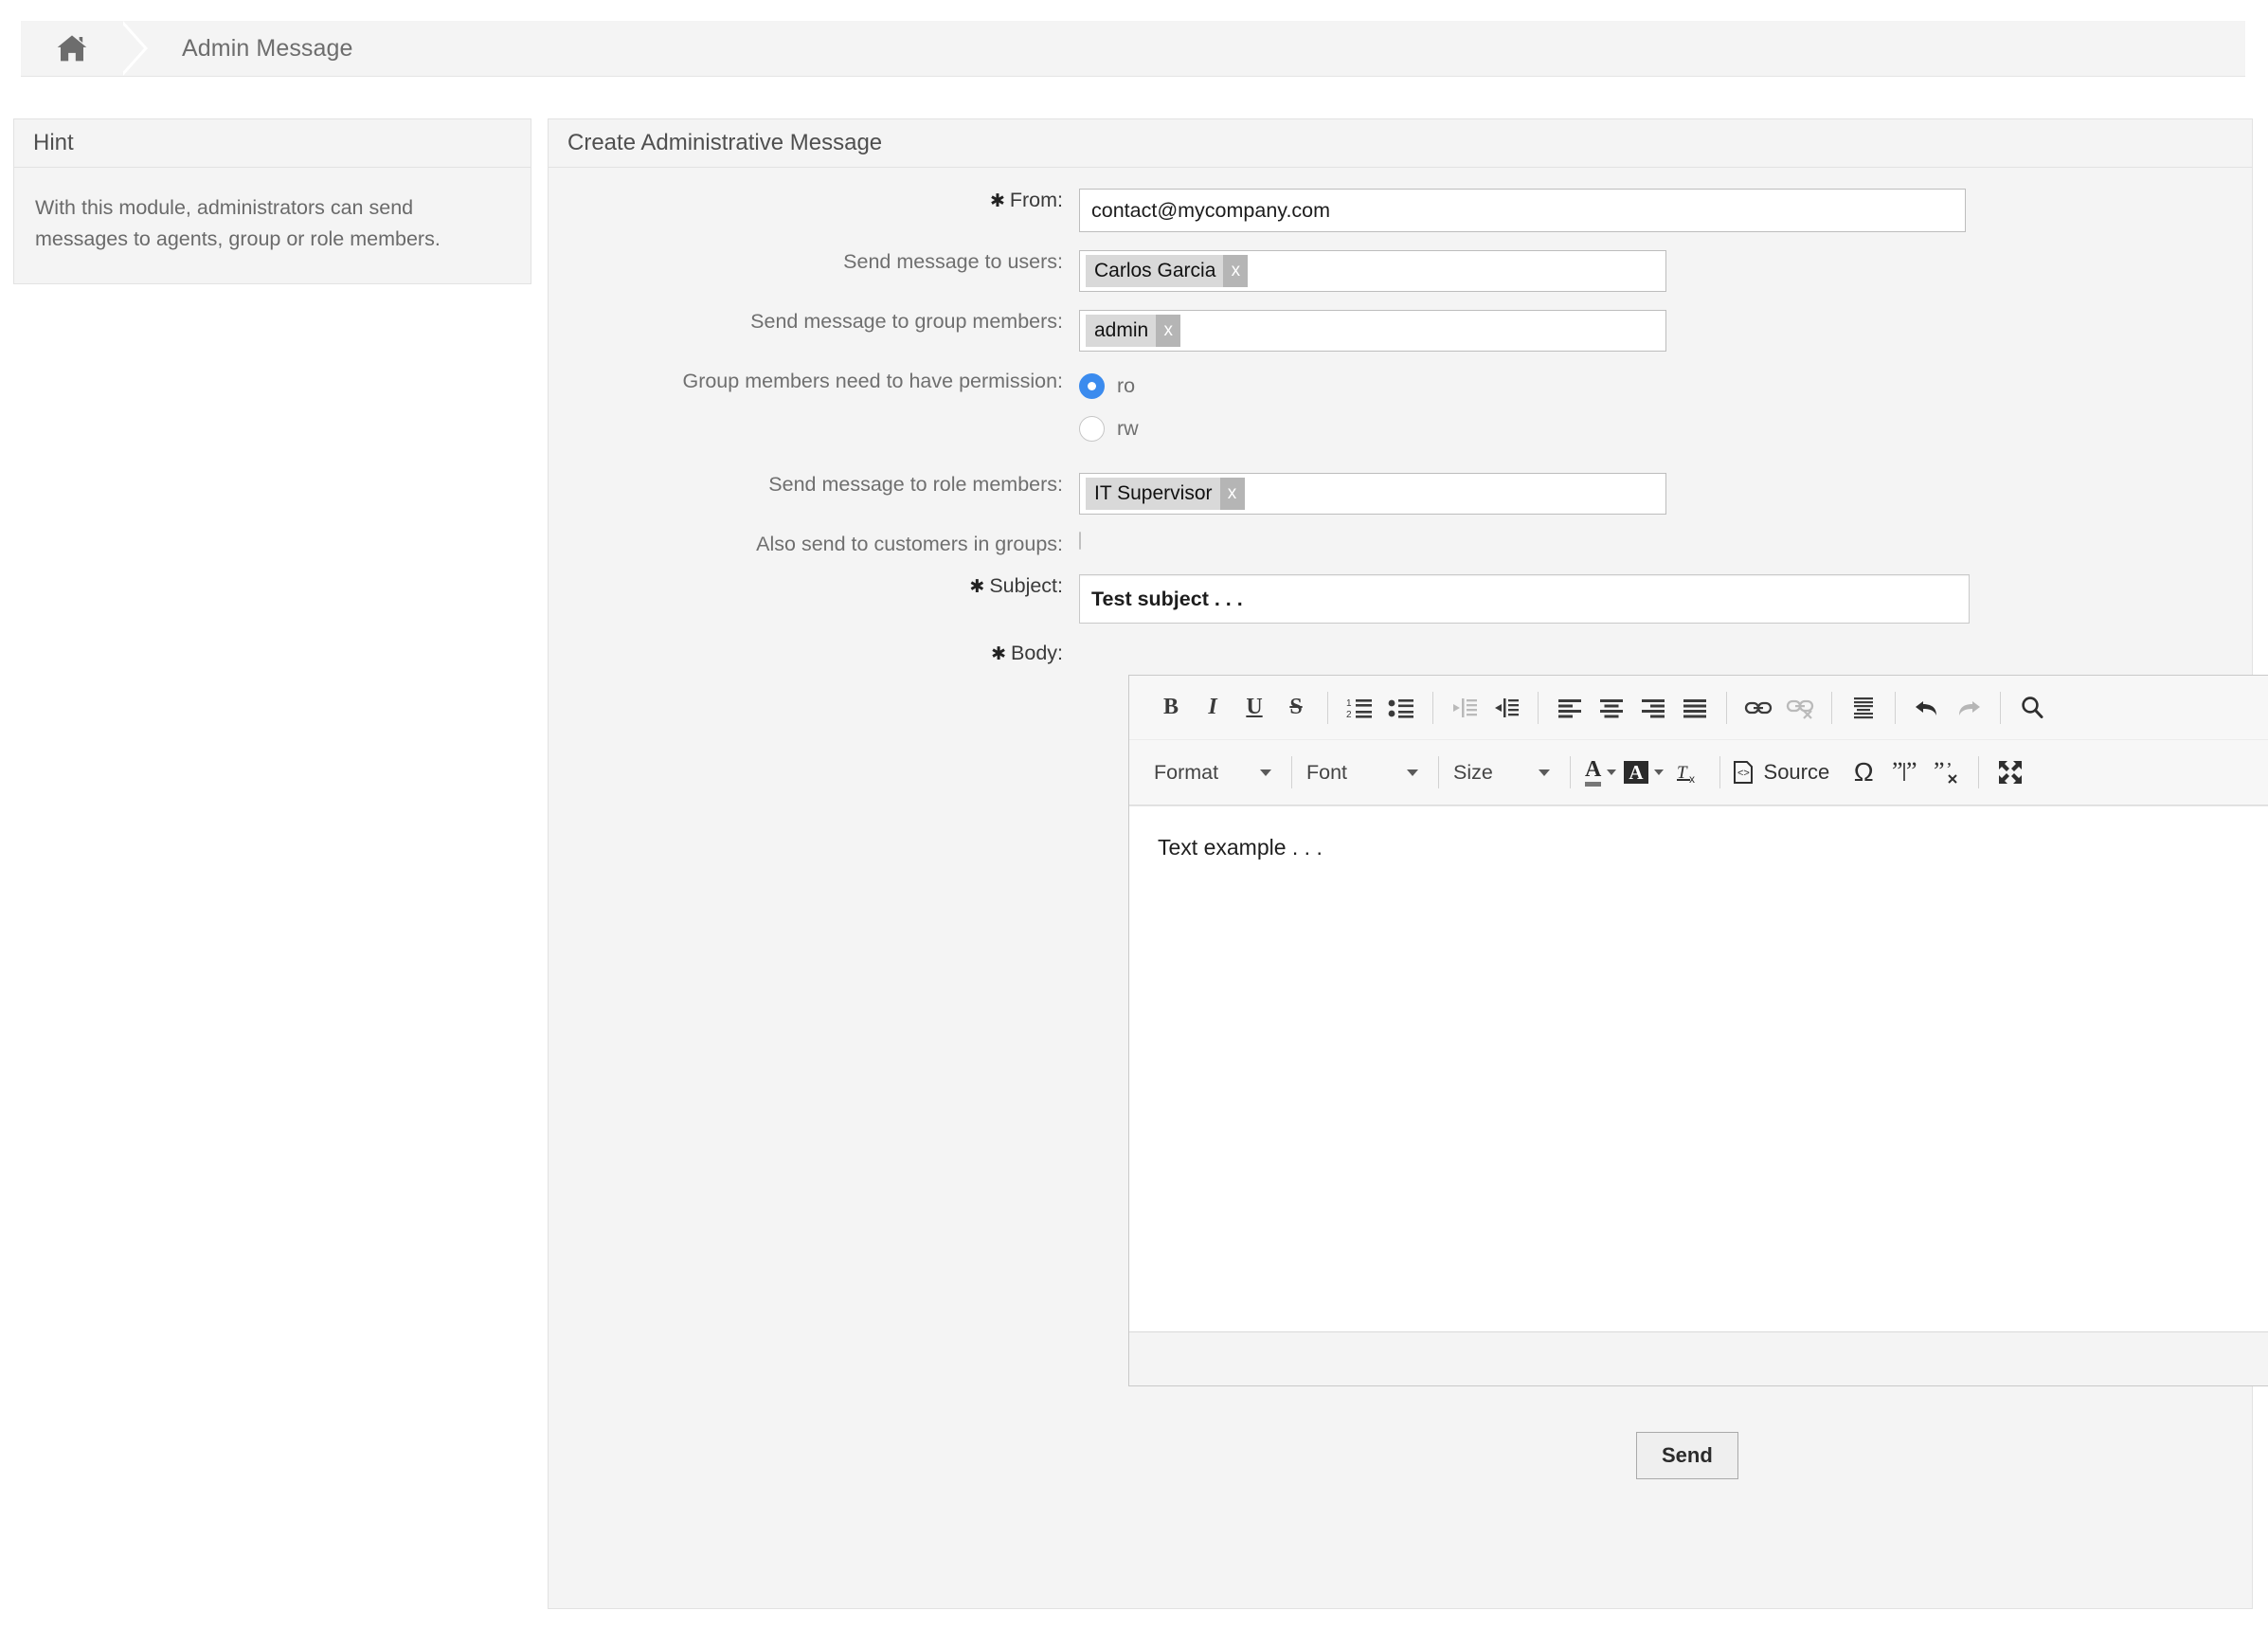 Image resolution: width=2268 pixels, height=1629 pixels. I want to click on size-dropdown: Size, so click(1504, 772).